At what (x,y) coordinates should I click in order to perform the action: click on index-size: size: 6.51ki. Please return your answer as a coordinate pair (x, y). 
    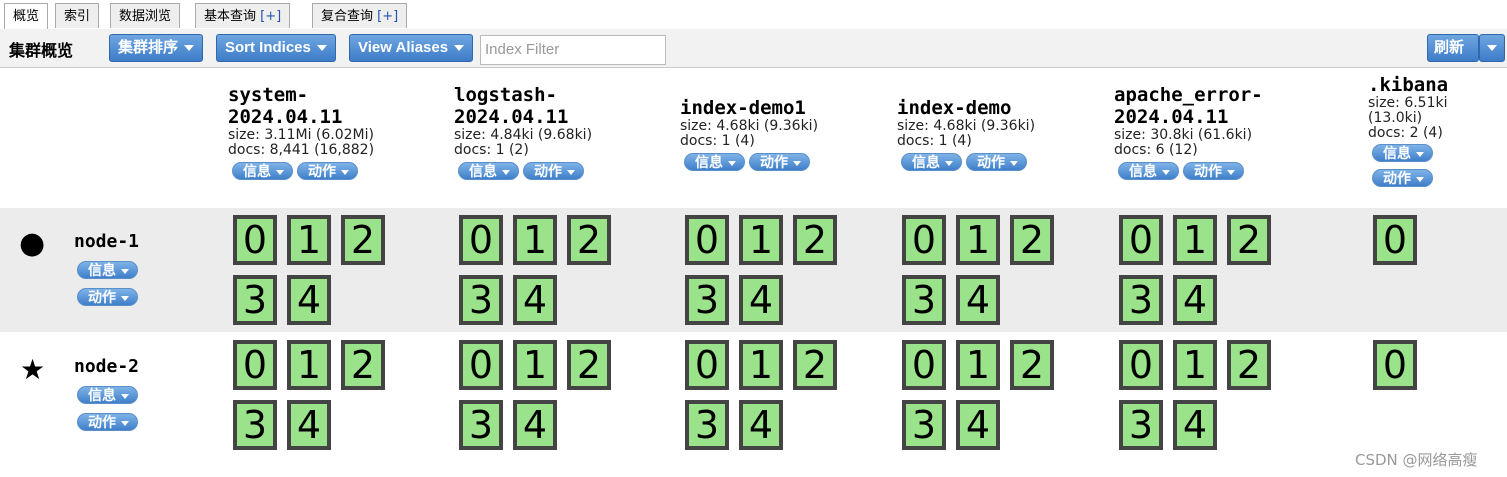
    Looking at the image, I should click on (1408, 103).